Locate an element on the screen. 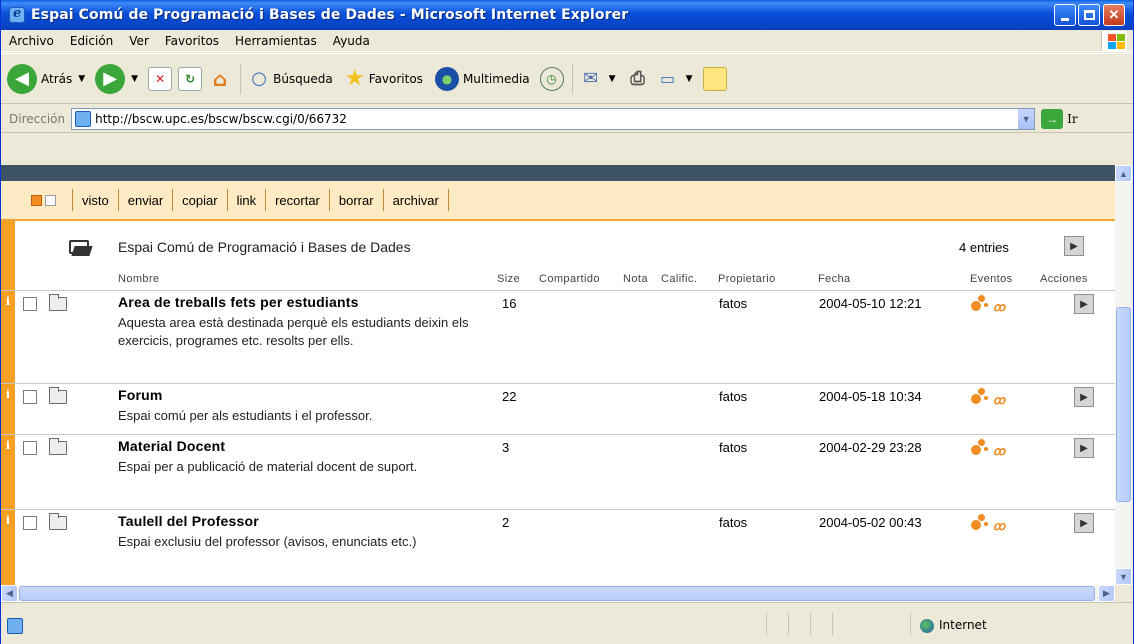  favorites-label: Favoritos is located at coordinates (395, 78).